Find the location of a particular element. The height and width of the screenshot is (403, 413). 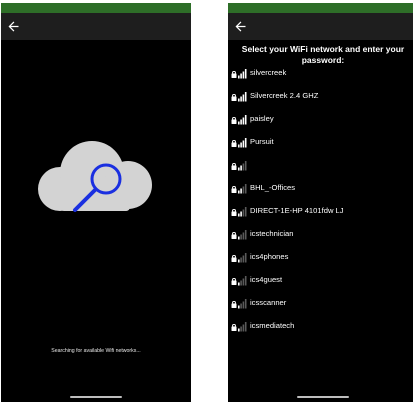

network-list-item: paisley is located at coordinates (320, 123).